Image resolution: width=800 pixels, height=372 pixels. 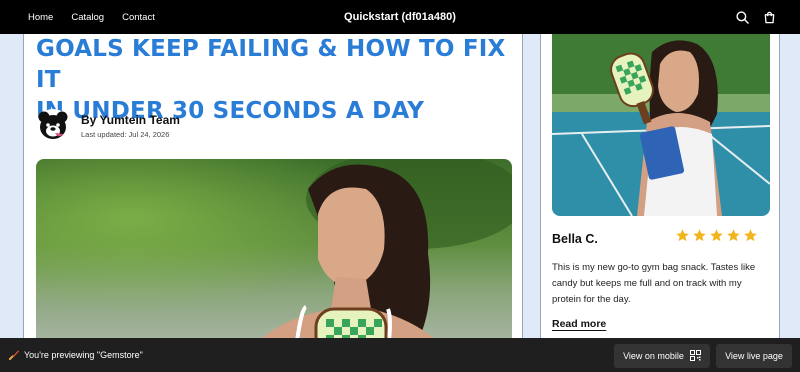 What do you see at coordinates (130, 120) in the screenshot?
I see `author-name: By Yumtein Team` at bounding box center [130, 120].